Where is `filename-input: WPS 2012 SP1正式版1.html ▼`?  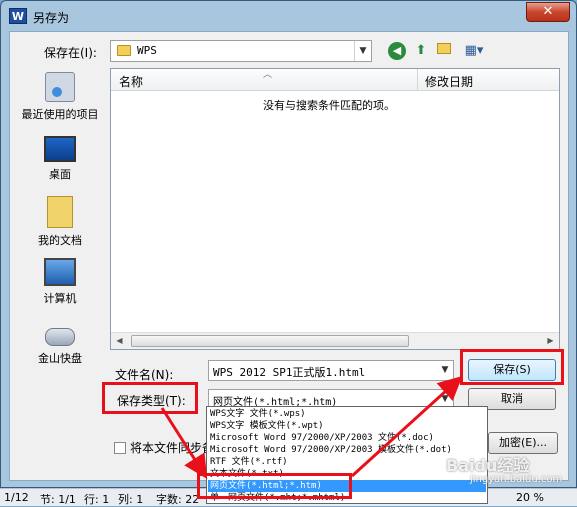
filename-input: WPS 2012 SP1正式版1.html ▼ is located at coordinates (331, 370).